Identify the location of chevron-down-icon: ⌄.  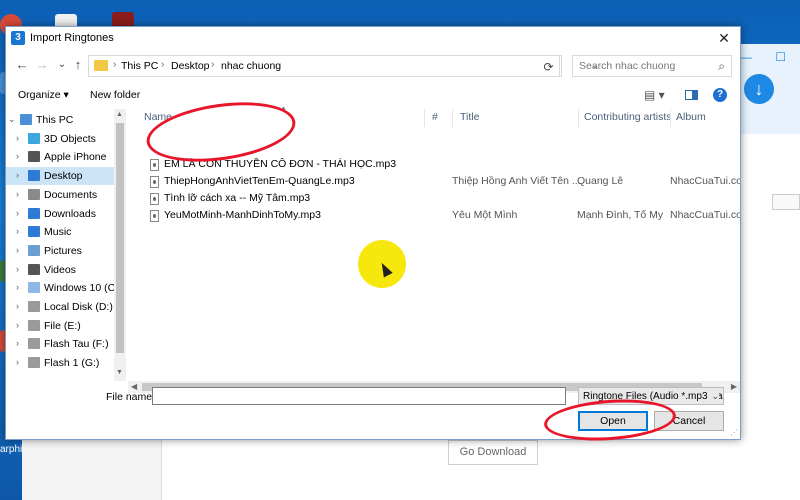
(12, 119).